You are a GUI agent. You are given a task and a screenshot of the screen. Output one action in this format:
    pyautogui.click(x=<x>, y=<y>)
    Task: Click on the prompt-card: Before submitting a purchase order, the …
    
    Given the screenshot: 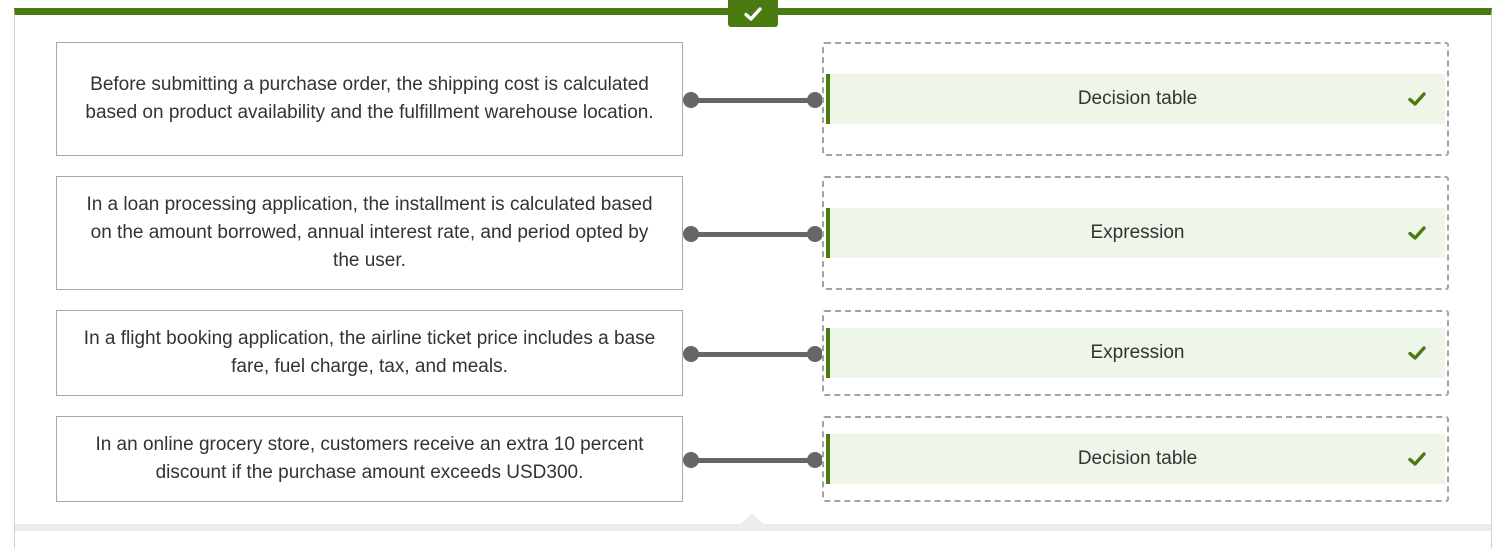 What is the action you would take?
    pyautogui.click(x=369, y=99)
    